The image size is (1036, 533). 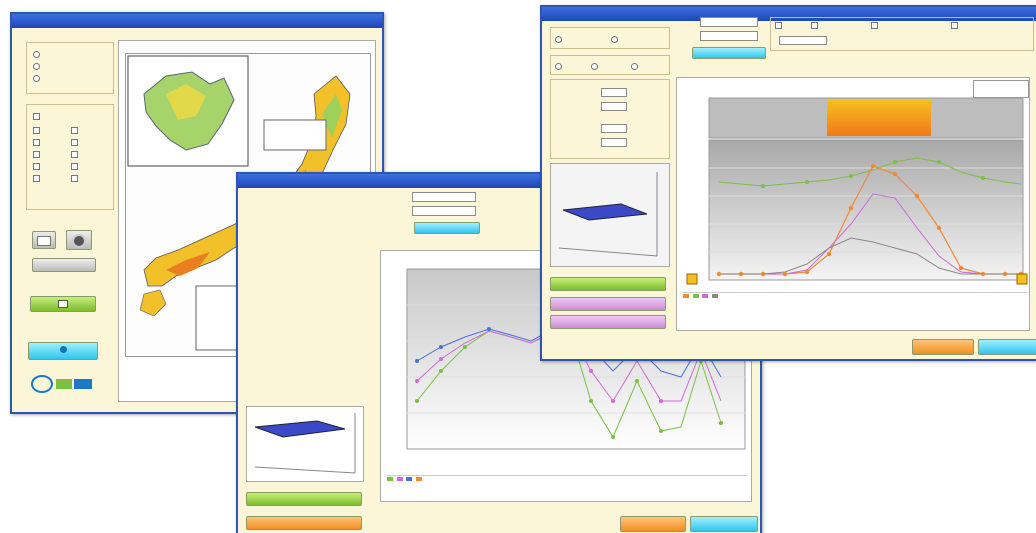 What do you see at coordinates (653, 524) in the screenshot?
I see `analysis-save-button` at bounding box center [653, 524].